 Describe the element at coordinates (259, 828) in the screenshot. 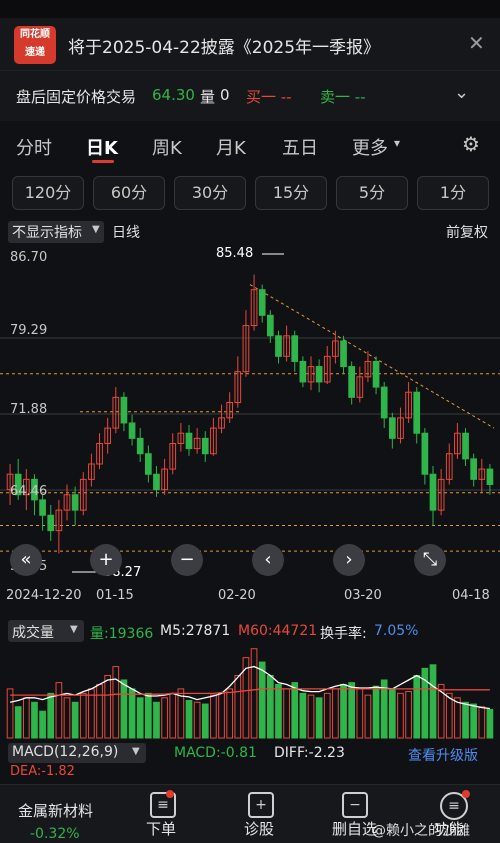

I see `diagnose-button: 诊股` at that location.